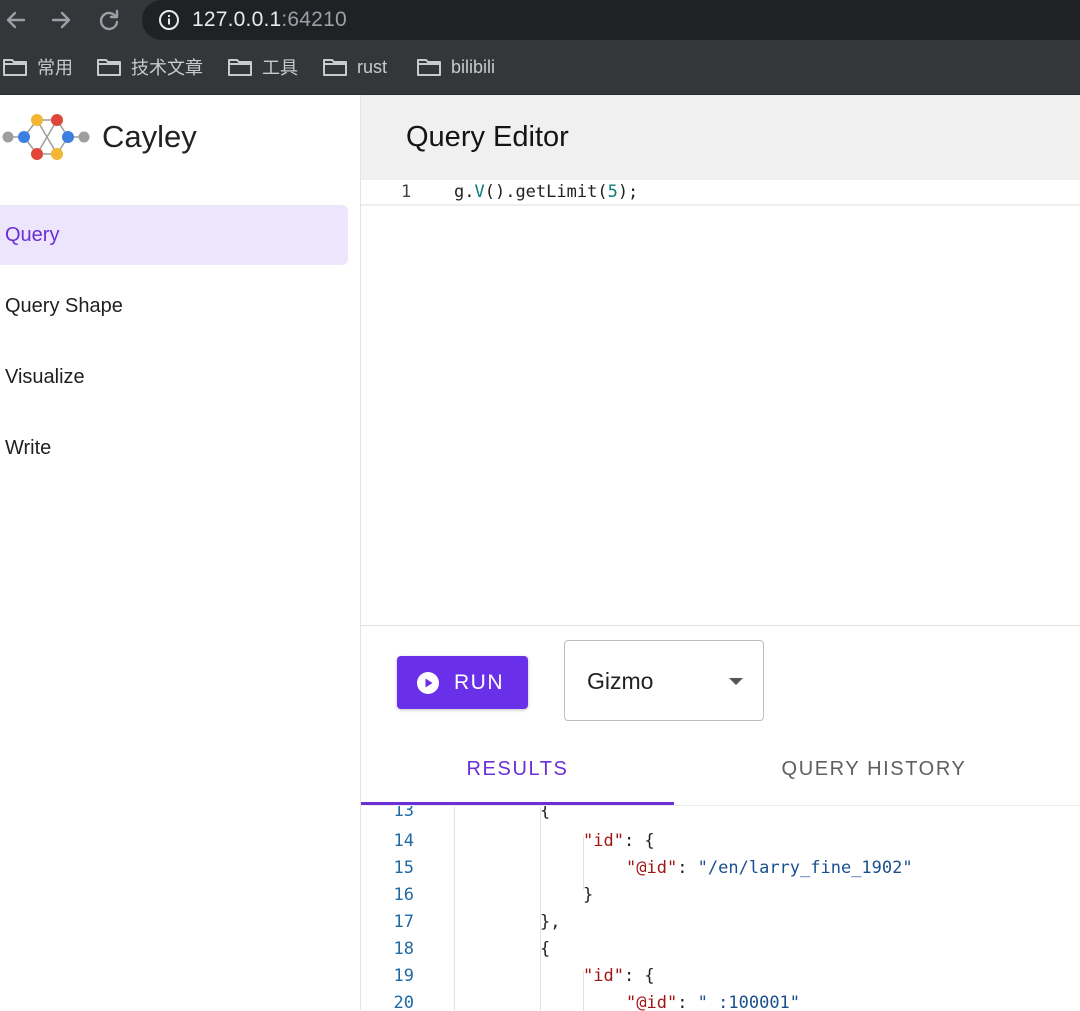 The image size is (1080, 1011). Describe the element at coordinates (45, 376) in the screenshot. I see `sidebar-item-label: Visualize` at that location.